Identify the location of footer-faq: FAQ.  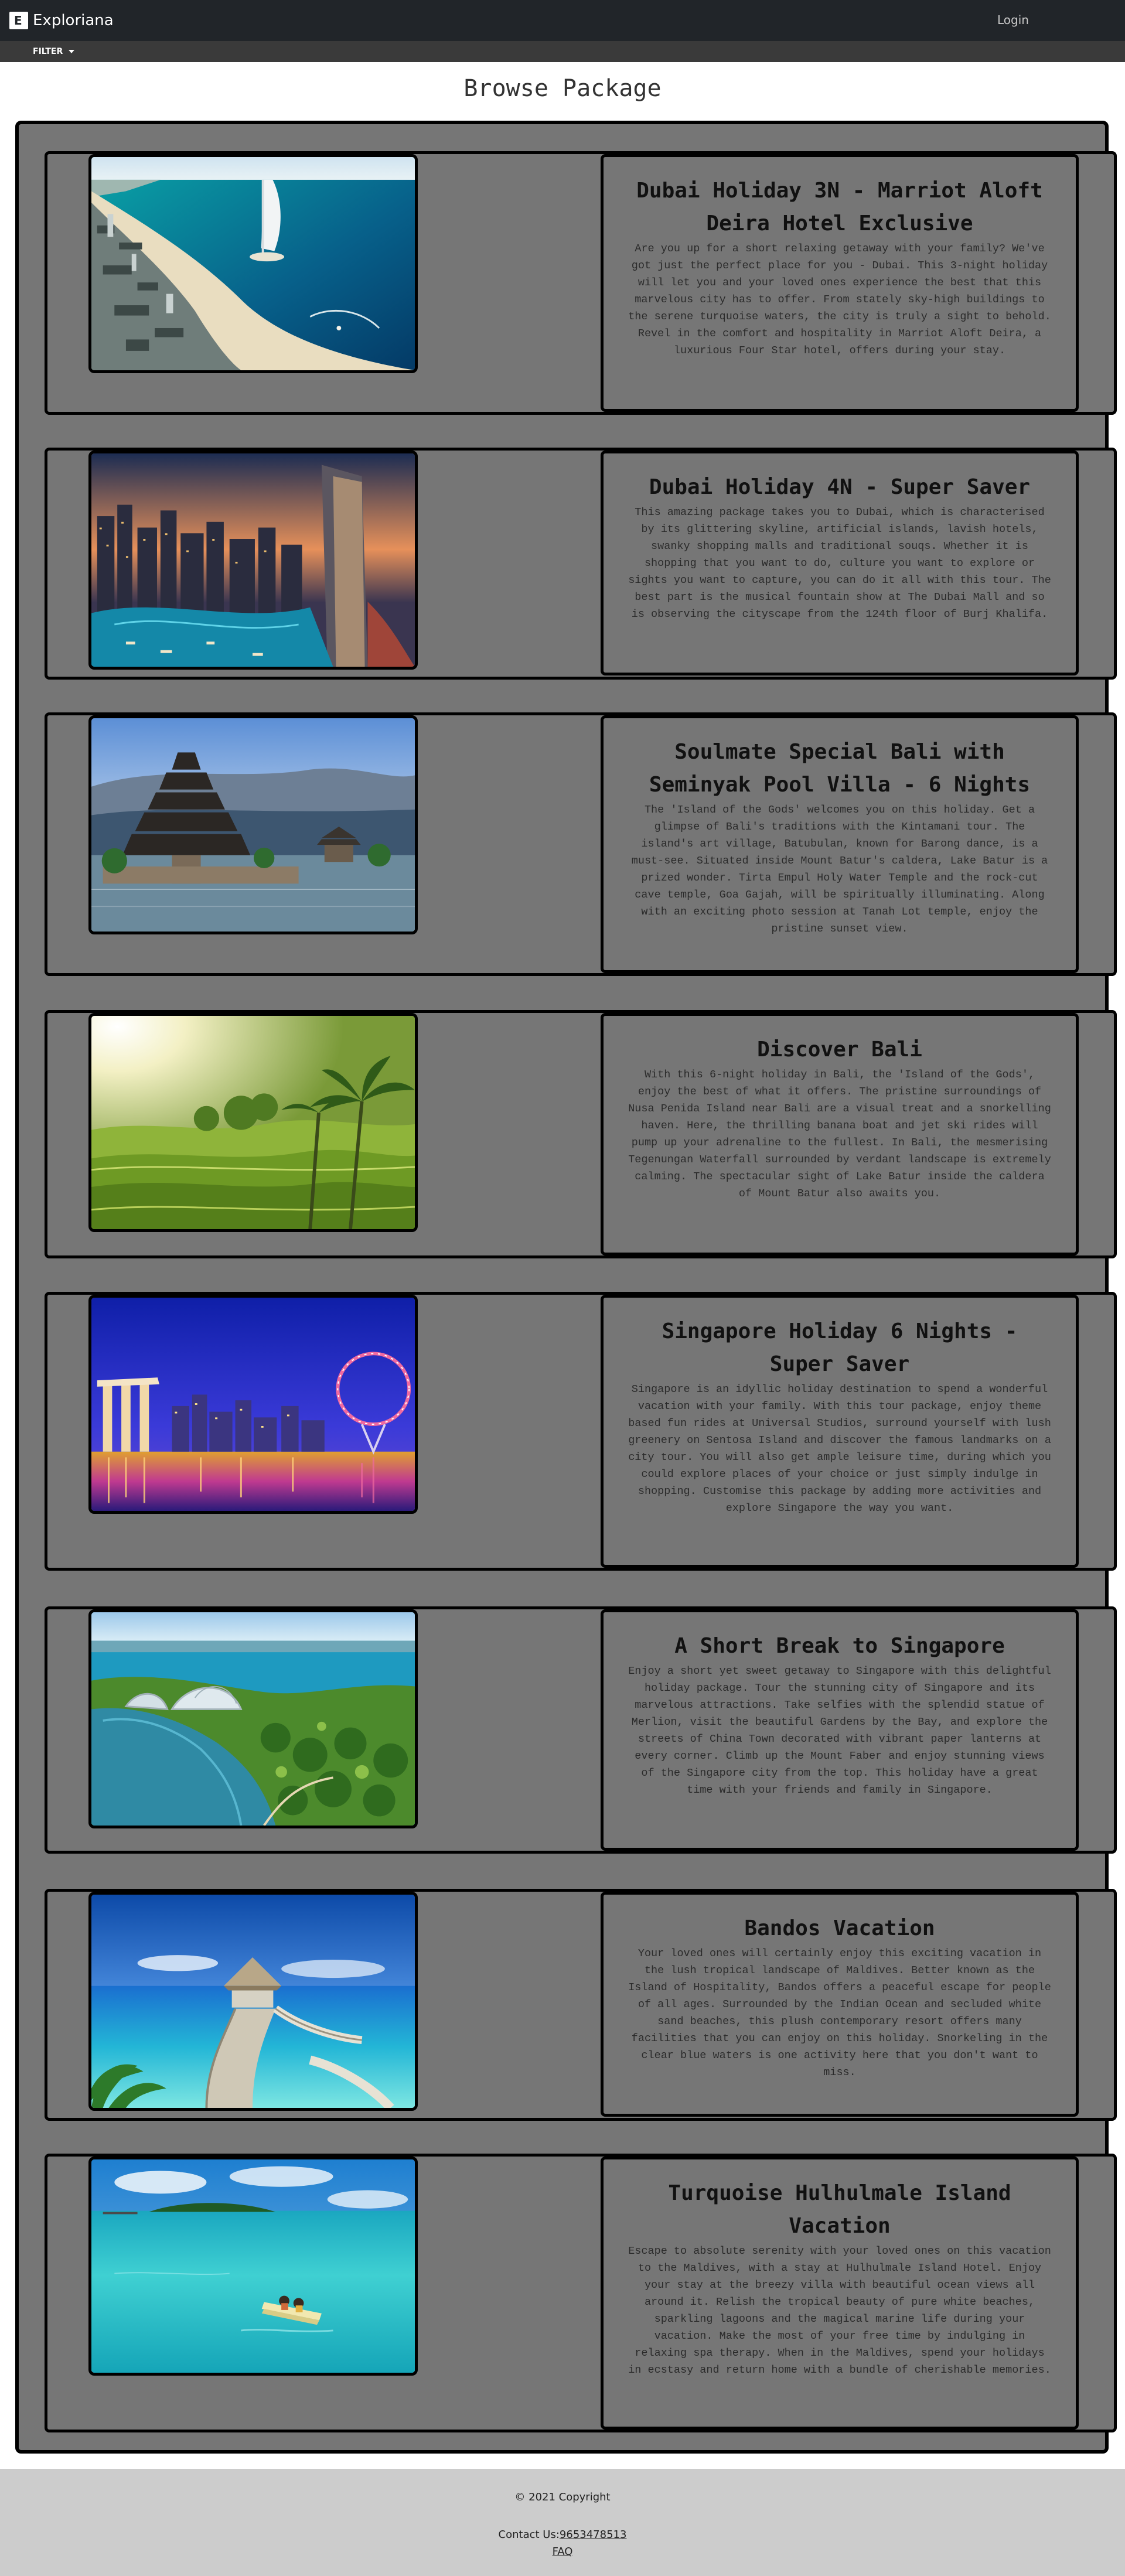
(563, 2552).